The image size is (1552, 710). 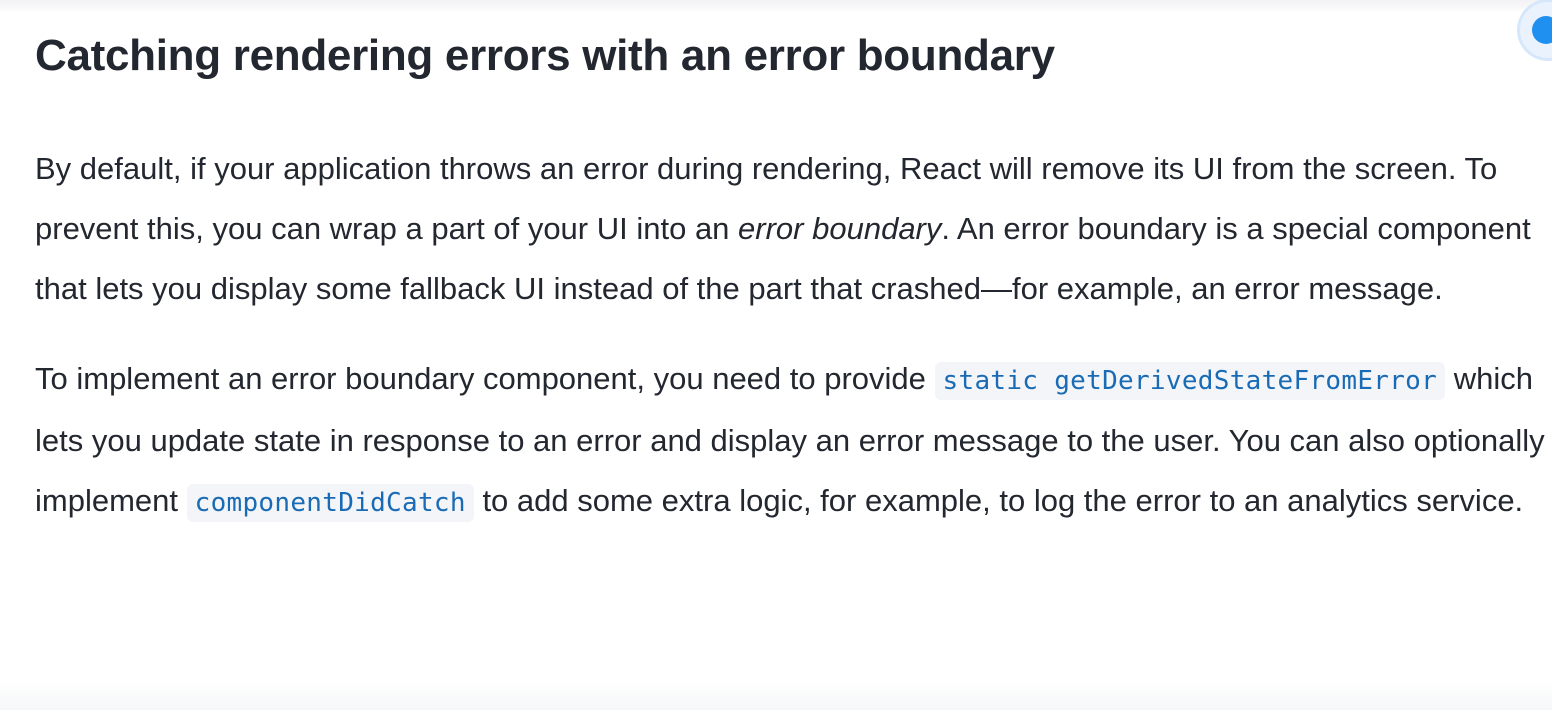 What do you see at coordinates (776, 7) in the screenshot?
I see `top-shade` at bounding box center [776, 7].